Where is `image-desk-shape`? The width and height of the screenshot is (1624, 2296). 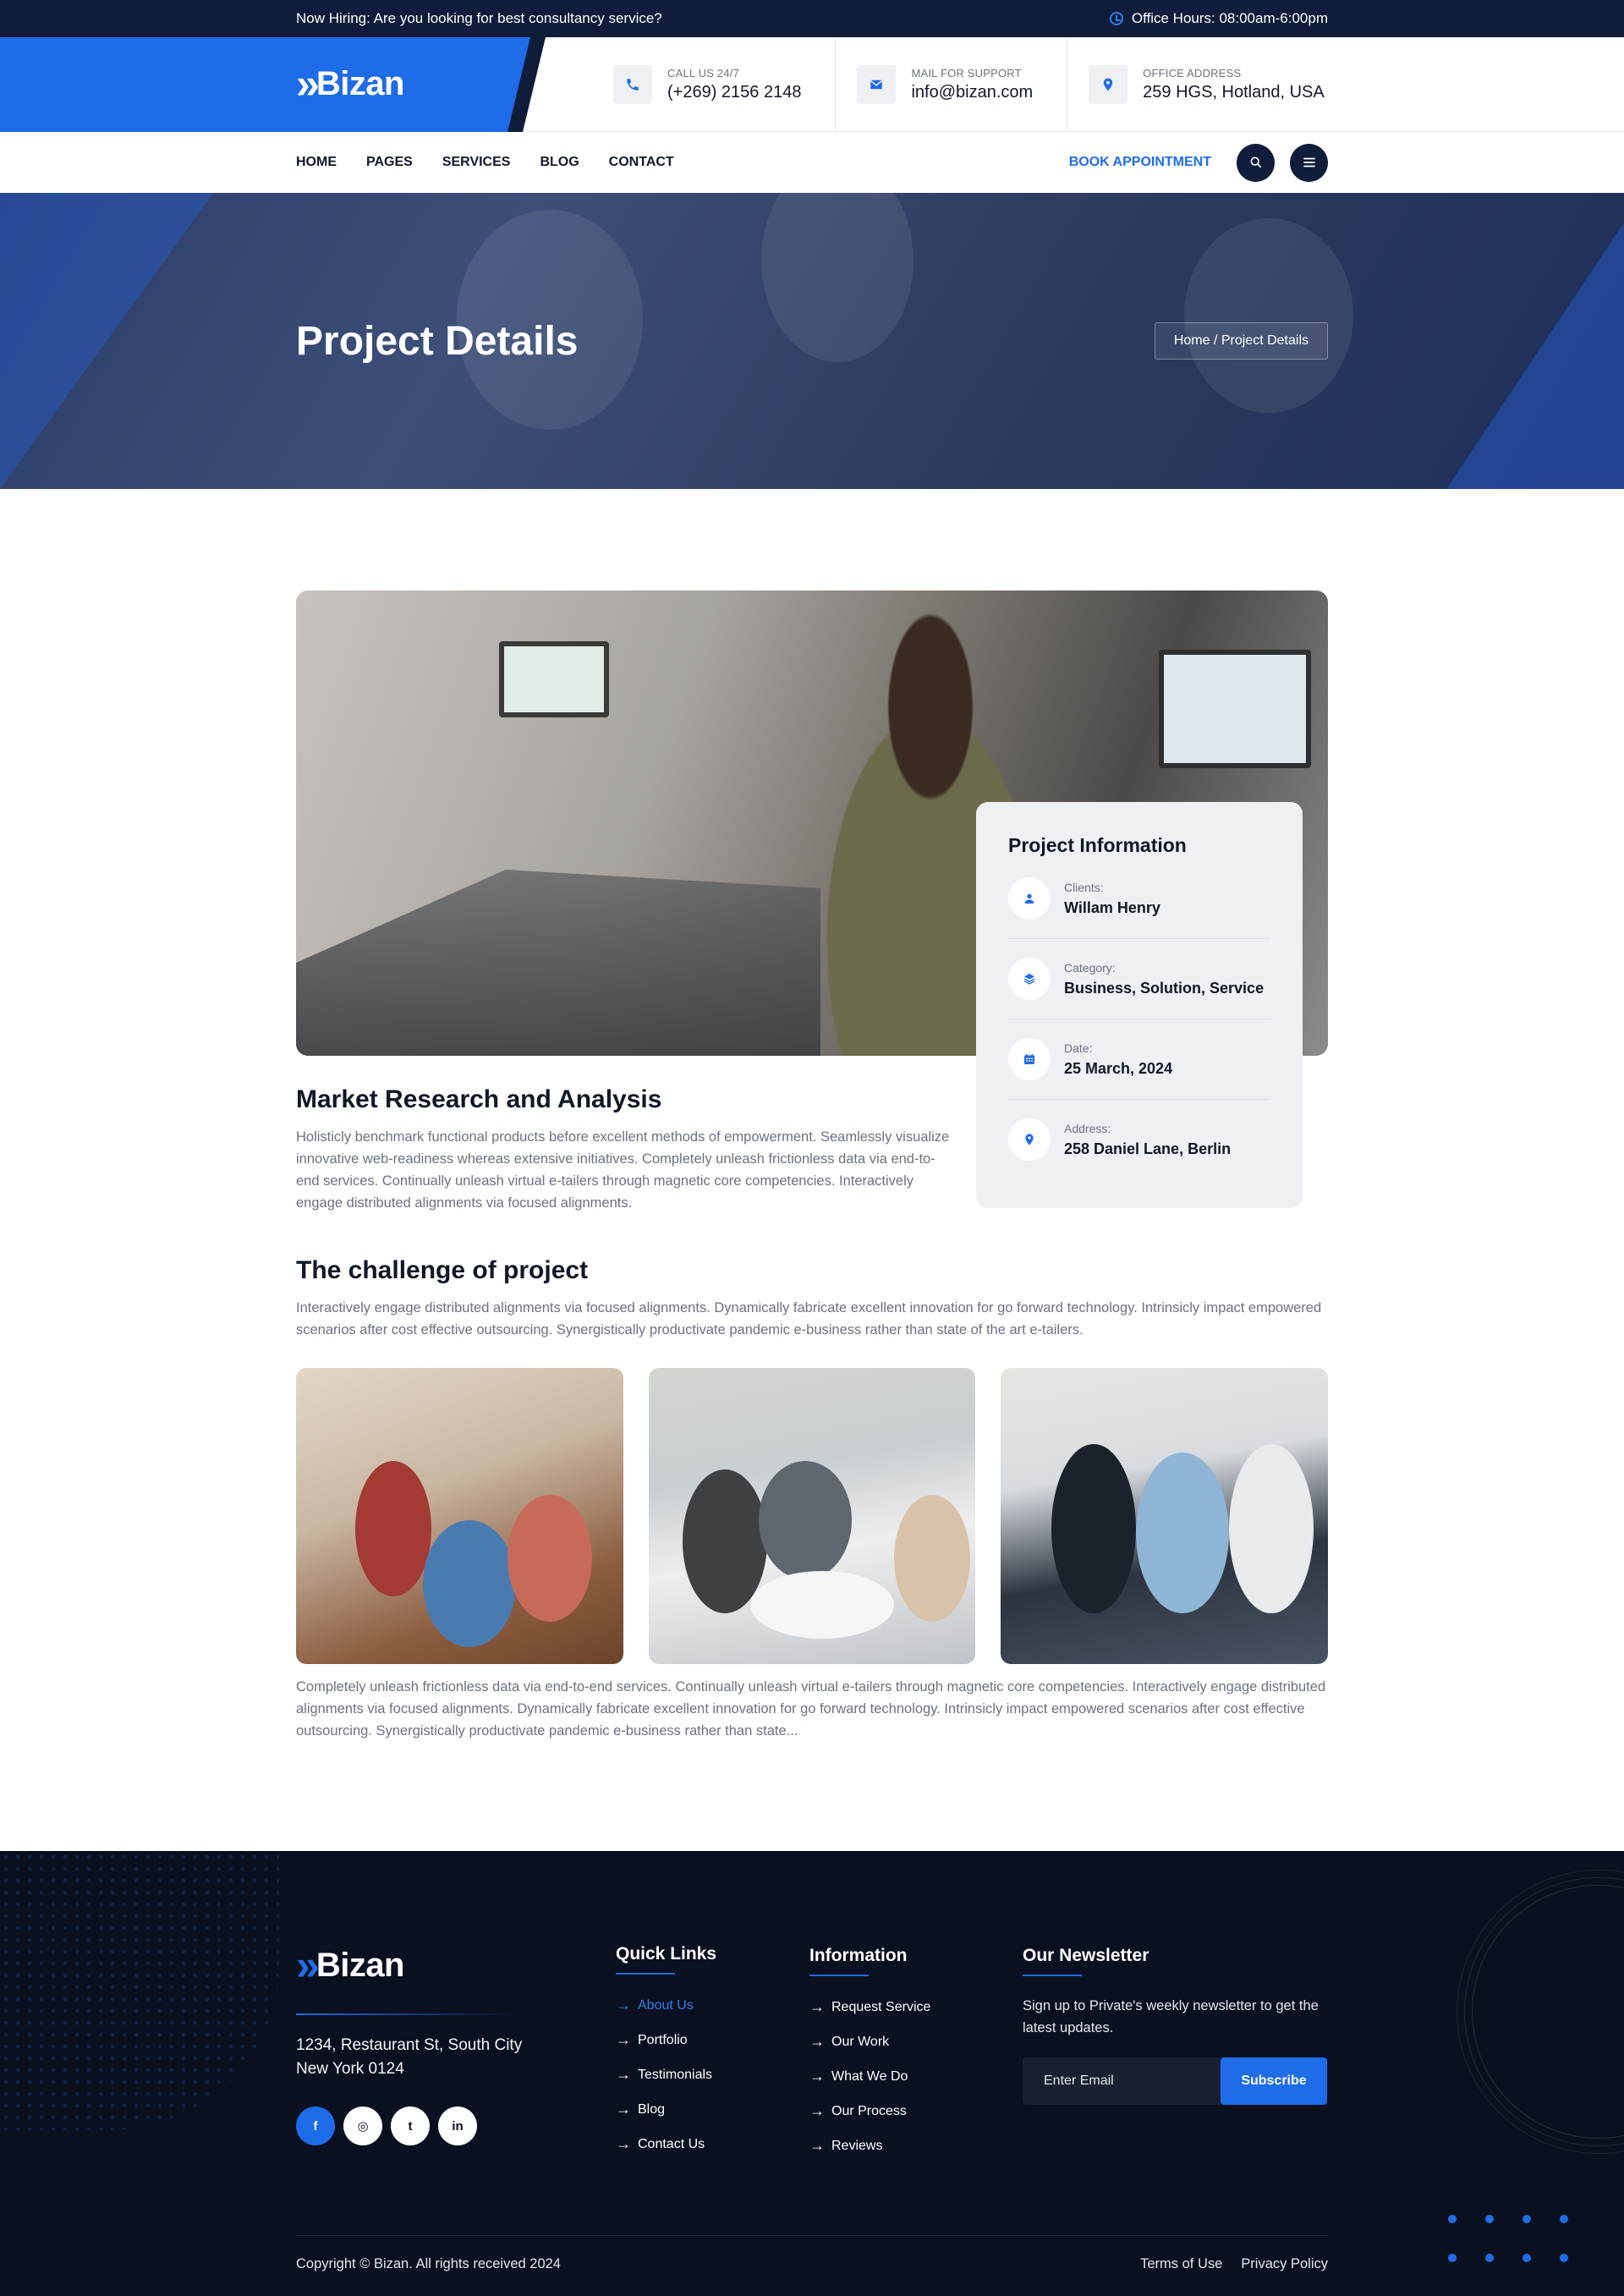
image-desk-shape is located at coordinates (558, 963).